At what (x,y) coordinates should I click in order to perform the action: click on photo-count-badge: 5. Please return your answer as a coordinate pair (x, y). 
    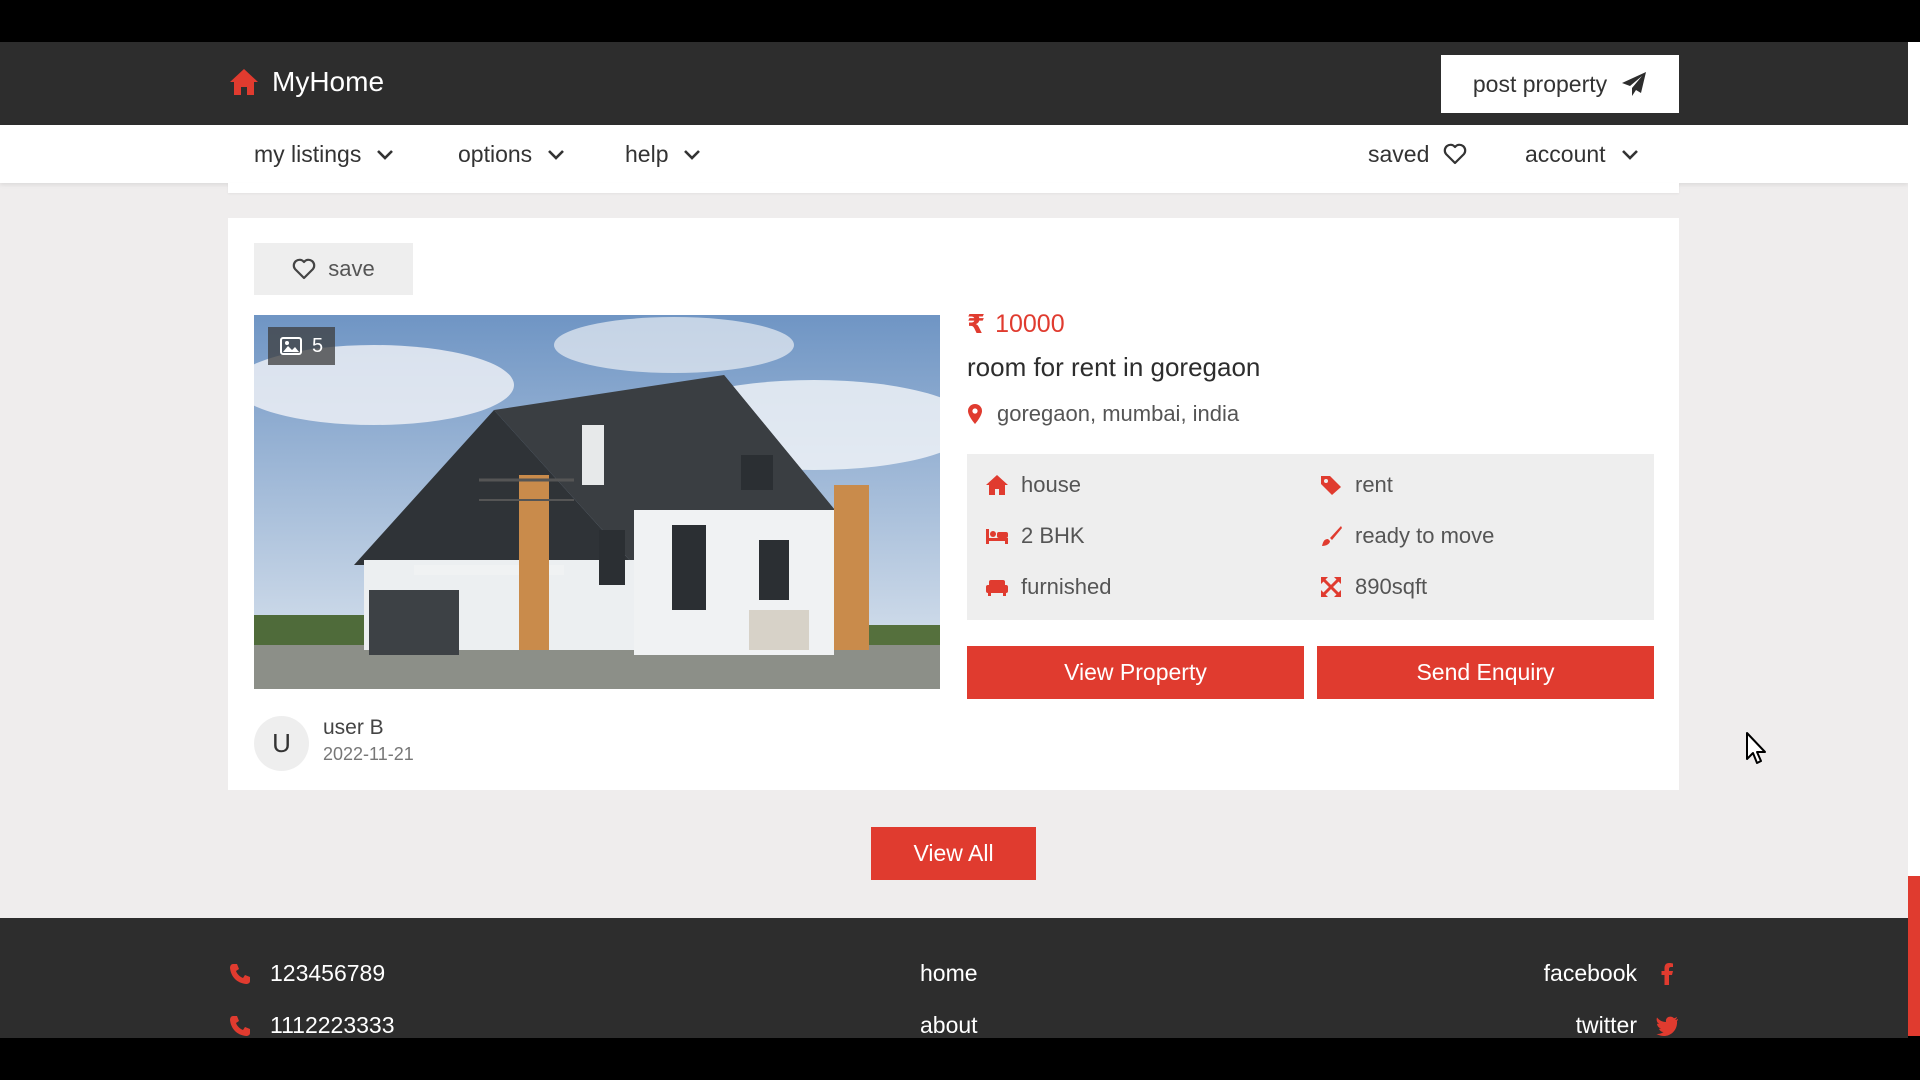
    Looking at the image, I should click on (302, 346).